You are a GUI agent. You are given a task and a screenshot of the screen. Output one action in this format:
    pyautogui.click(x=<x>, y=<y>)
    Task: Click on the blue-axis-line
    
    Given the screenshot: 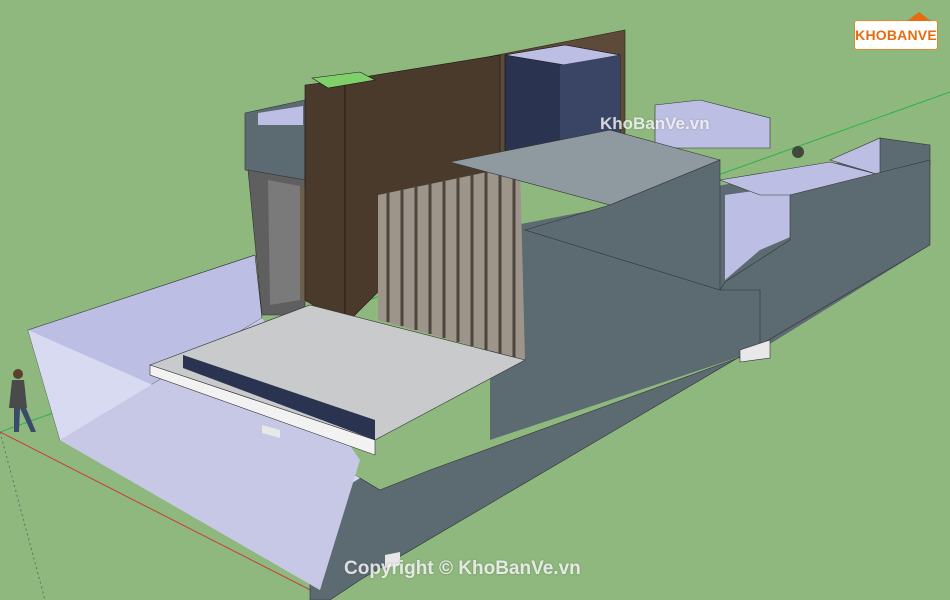 What is the action you would take?
    pyautogui.click(x=23, y=515)
    